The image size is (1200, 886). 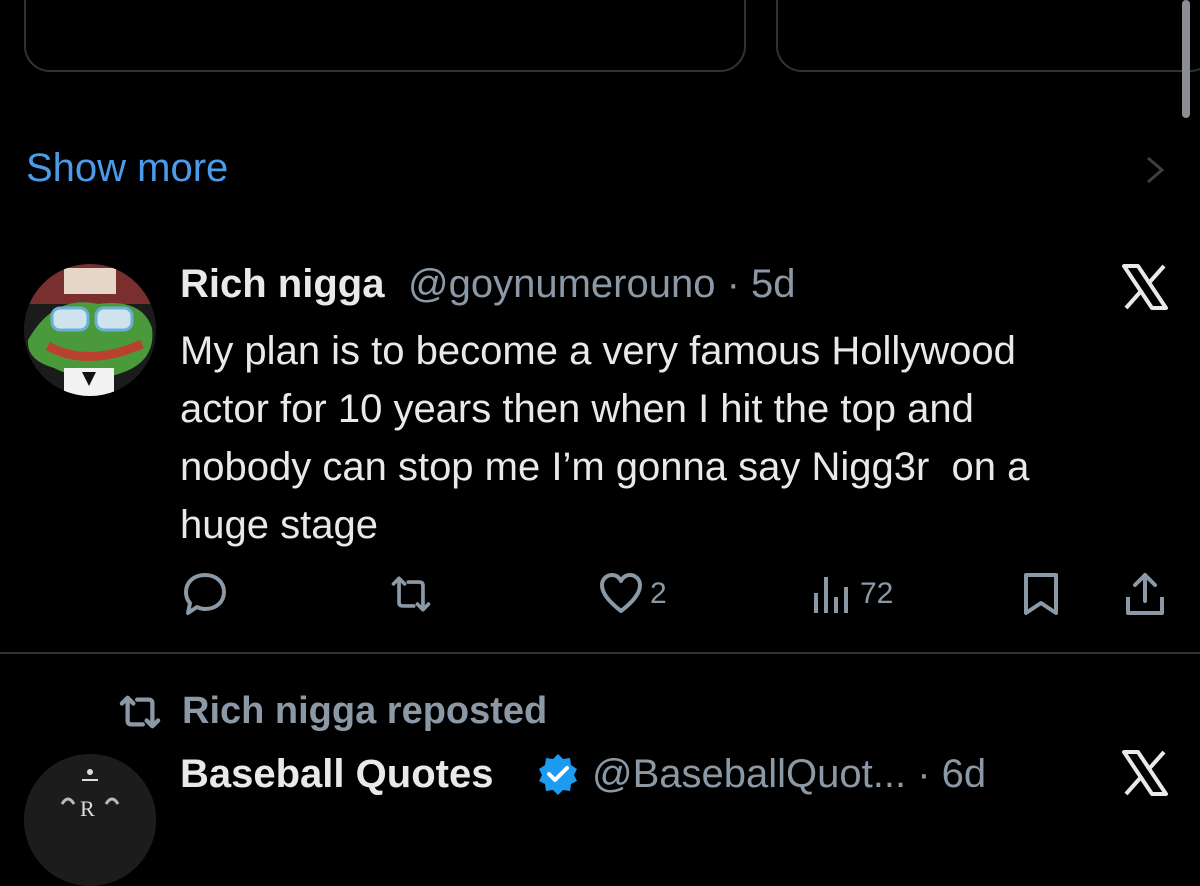 What do you see at coordinates (850, 594) in the screenshot?
I see `views-button: 72` at bounding box center [850, 594].